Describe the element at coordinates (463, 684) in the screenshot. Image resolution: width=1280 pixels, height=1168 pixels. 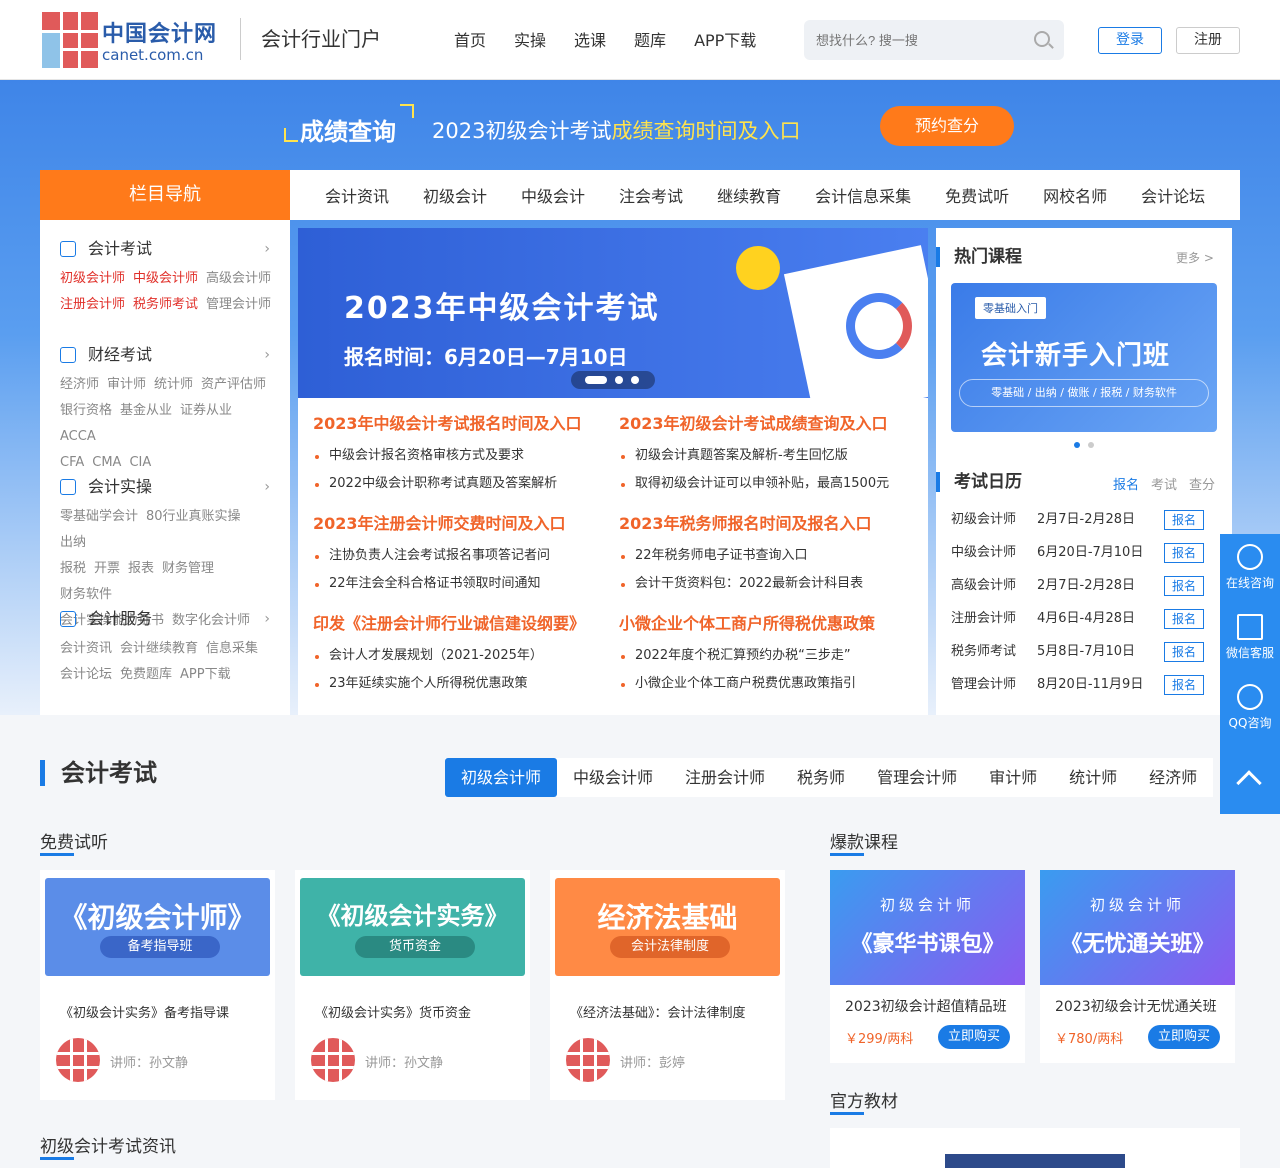
I see `news-item: 23年延续实施个人所得税优惠政策` at that location.